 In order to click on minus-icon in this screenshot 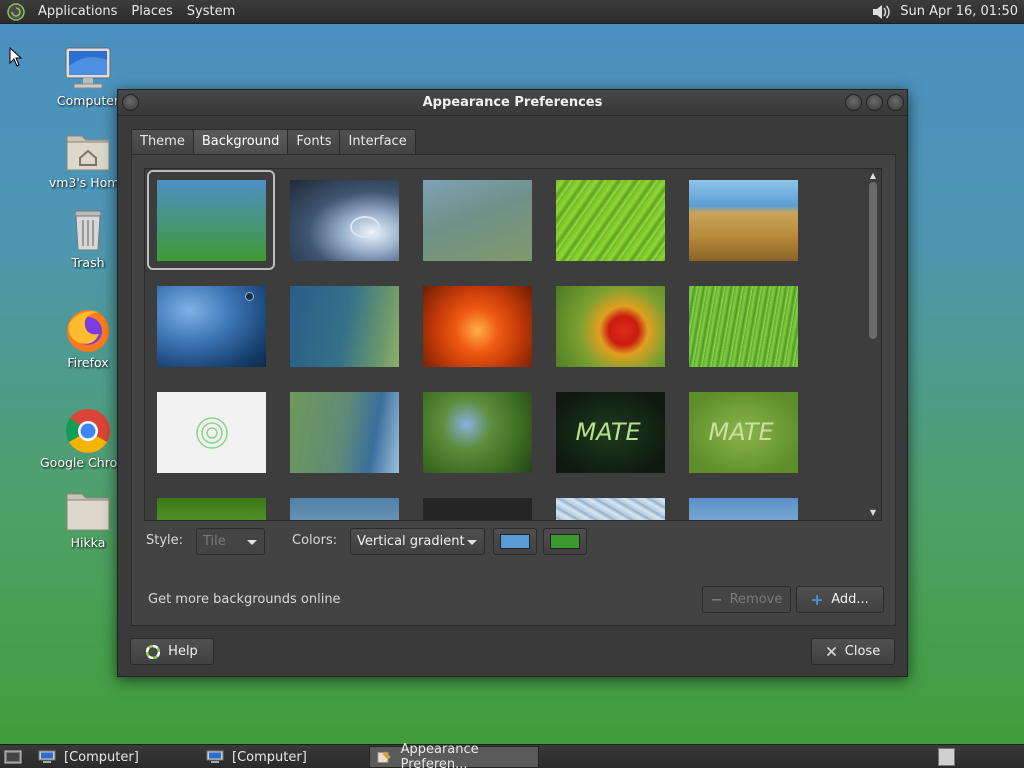, I will do `click(716, 600)`.